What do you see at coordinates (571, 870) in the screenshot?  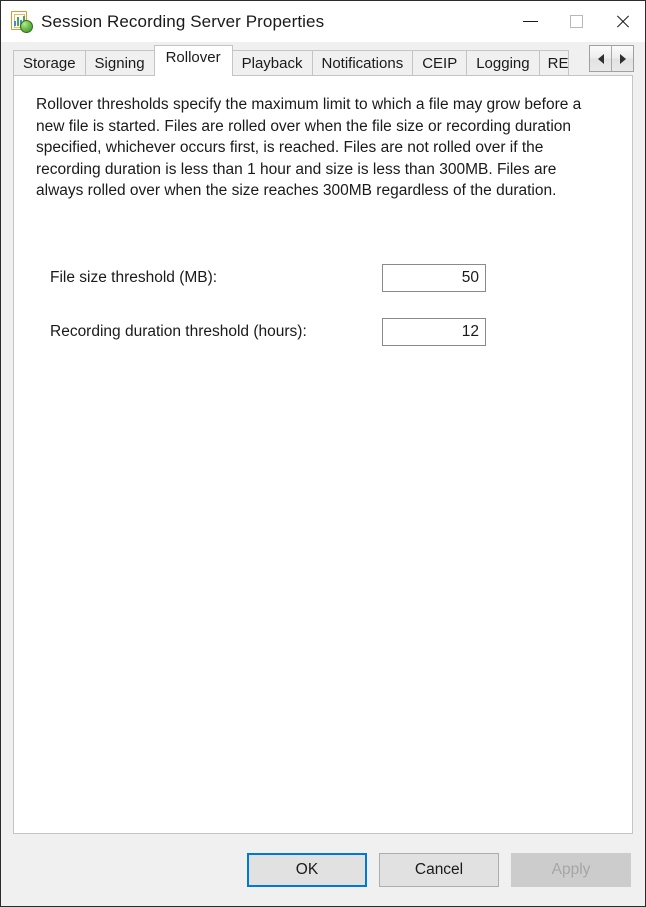 I see `apply-button: Apply` at bounding box center [571, 870].